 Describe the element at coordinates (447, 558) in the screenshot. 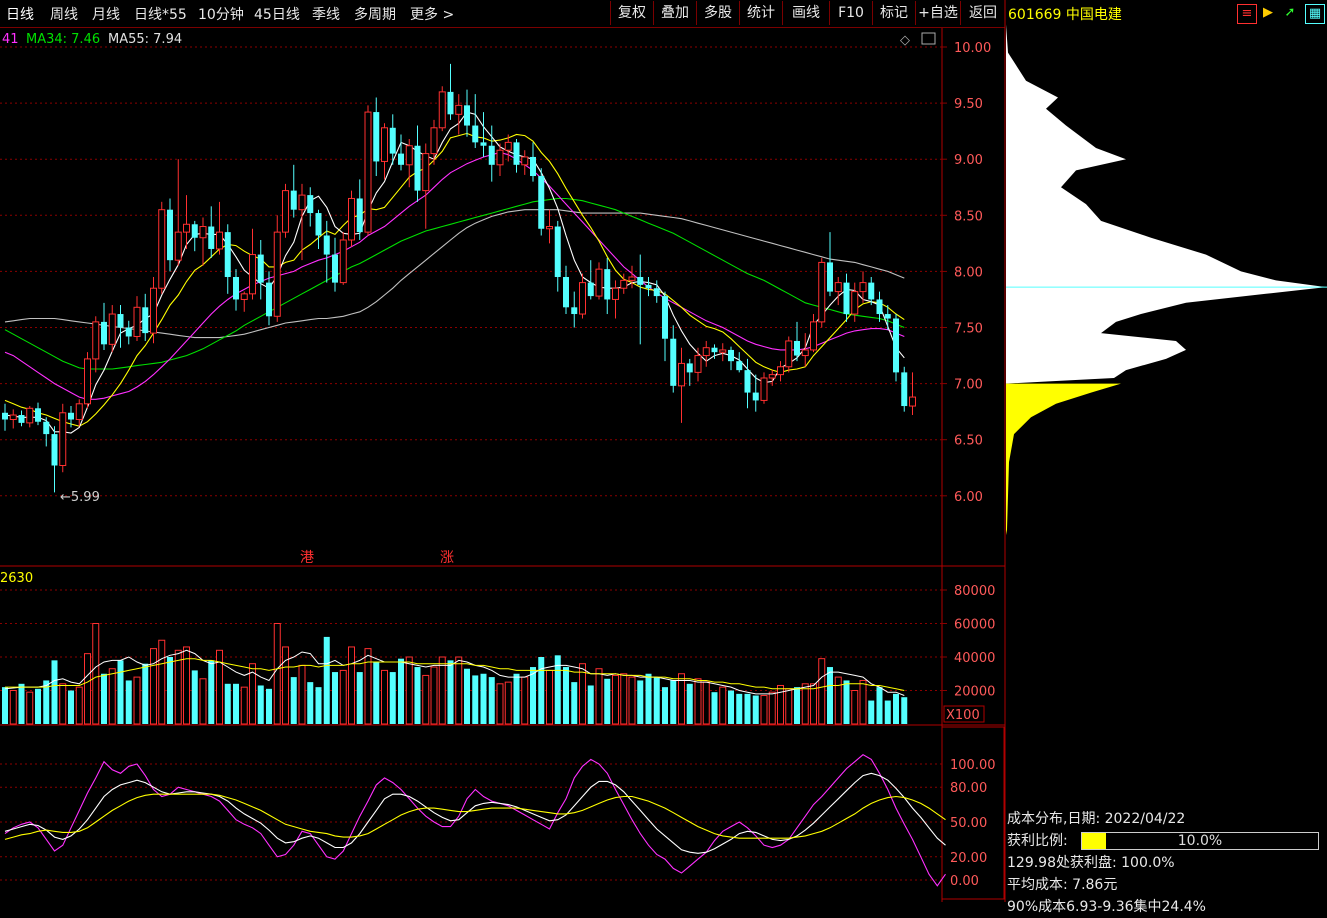

I see `event-flag-2: 涨` at that location.